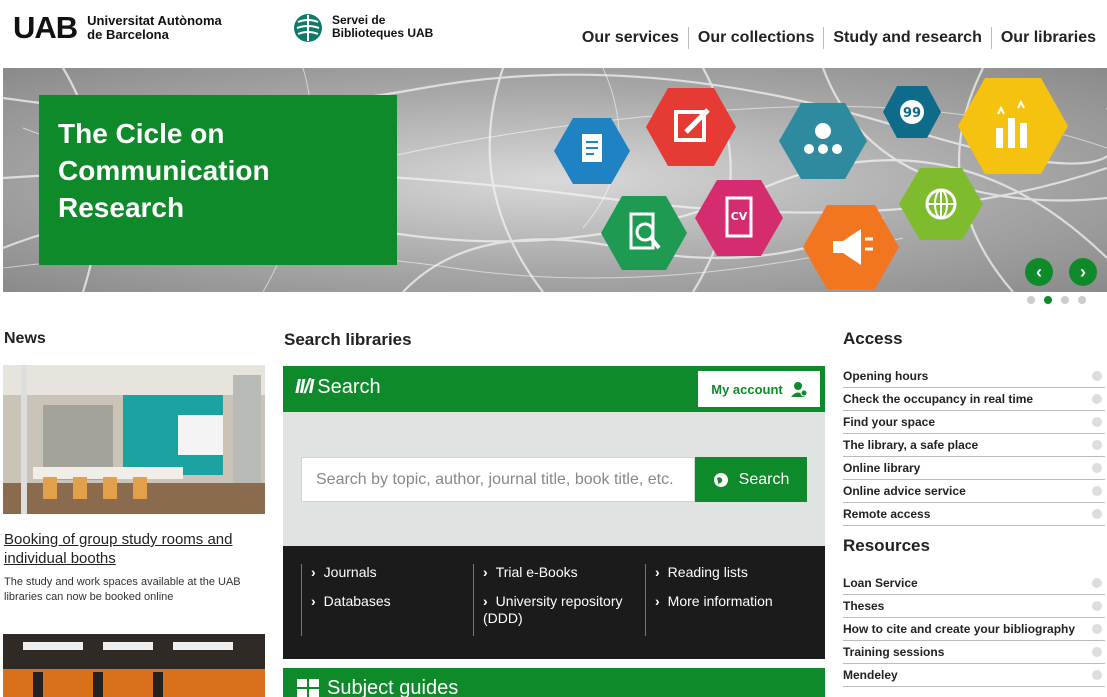  What do you see at coordinates (630, 38) in the screenshot?
I see `nav-our-services: Our services` at bounding box center [630, 38].